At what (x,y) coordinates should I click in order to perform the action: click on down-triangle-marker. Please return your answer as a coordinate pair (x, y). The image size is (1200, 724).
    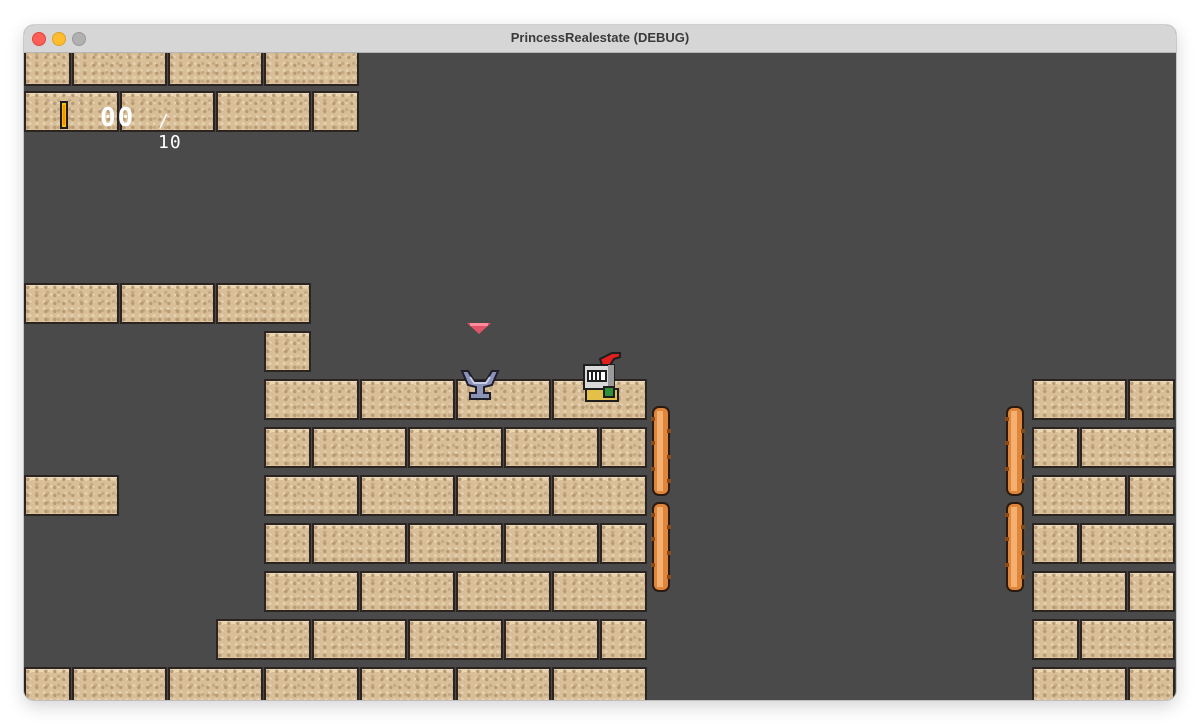
    Looking at the image, I should click on (479, 328).